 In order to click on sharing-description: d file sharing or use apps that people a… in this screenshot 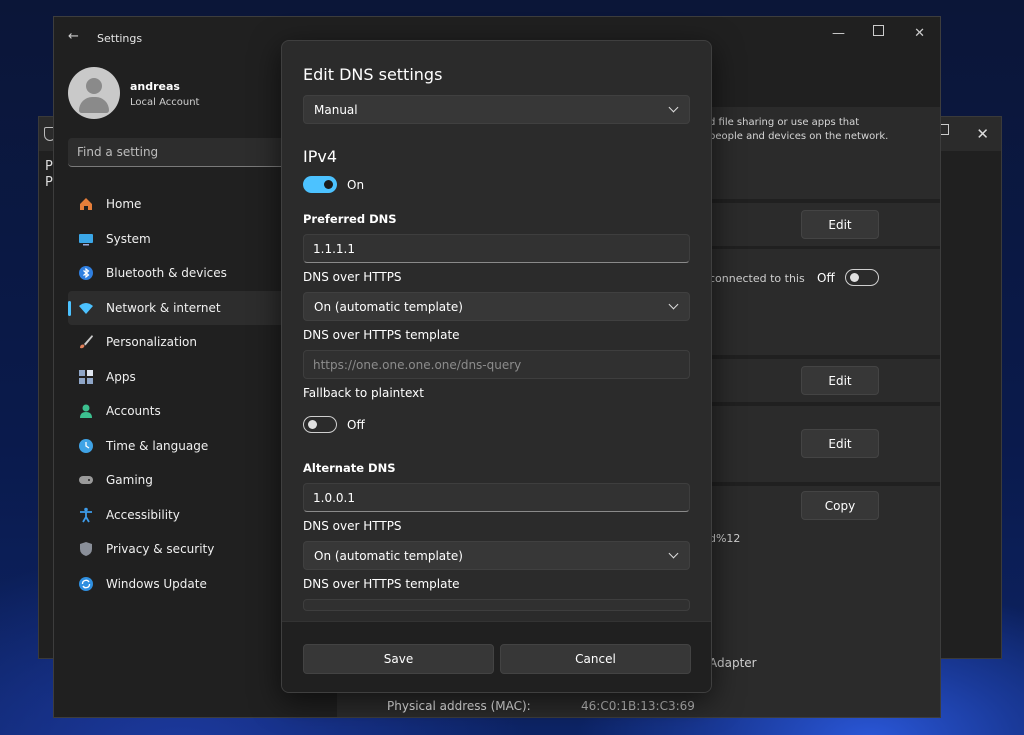, I will do `click(799, 129)`.